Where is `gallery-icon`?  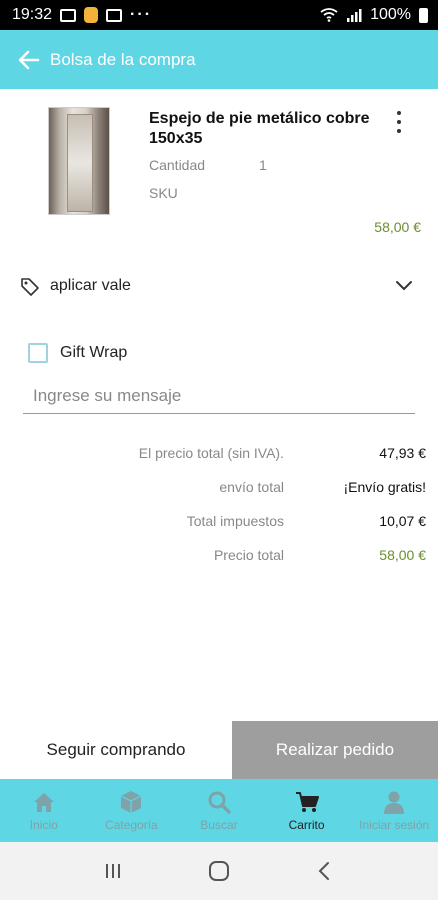
gallery-icon is located at coordinates (68, 15).